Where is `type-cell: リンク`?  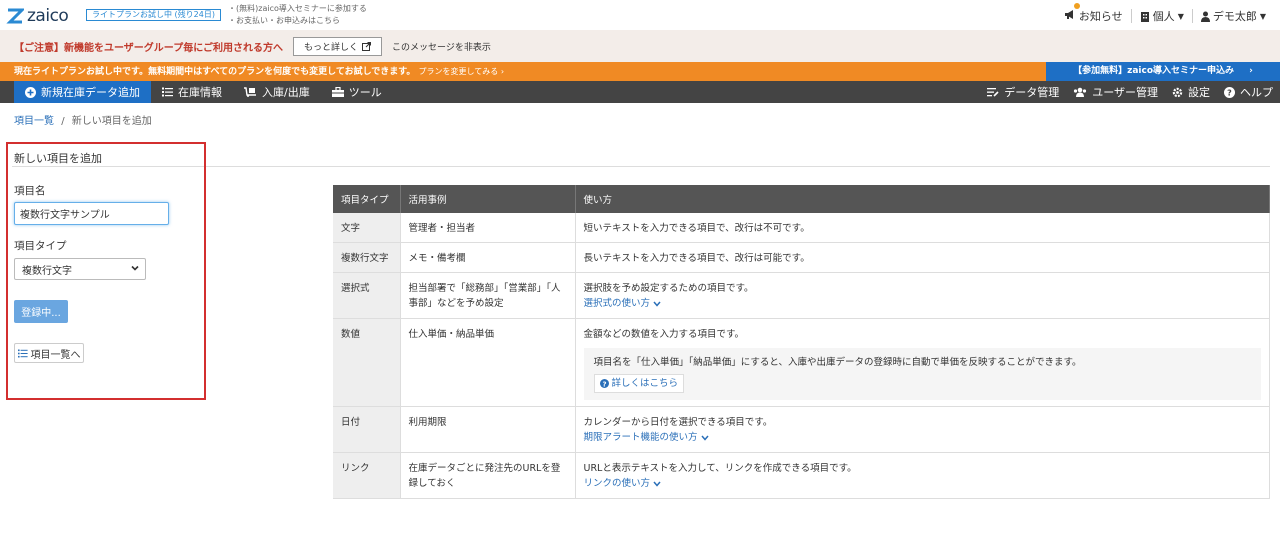
type-cell: リンク is located at coordinates (367, 475).